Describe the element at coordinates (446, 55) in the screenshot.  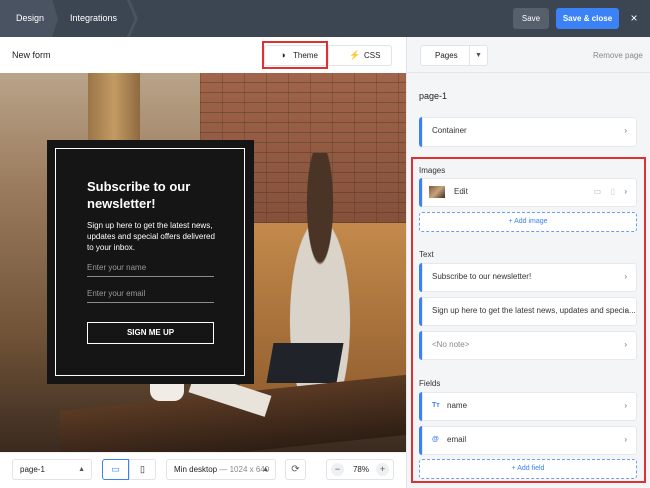
I see `pages-label: Pages` at that location.